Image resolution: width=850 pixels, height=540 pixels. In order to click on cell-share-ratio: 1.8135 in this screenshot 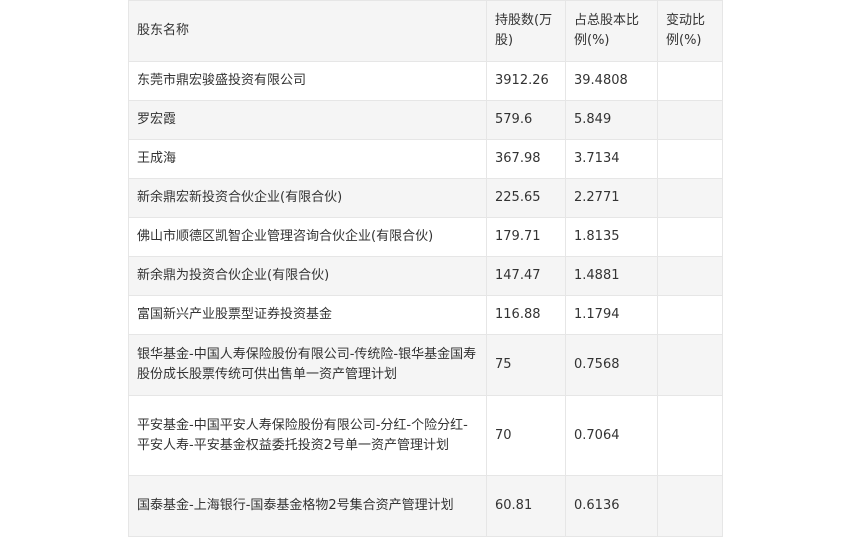, I will do `click(611, 237)`.